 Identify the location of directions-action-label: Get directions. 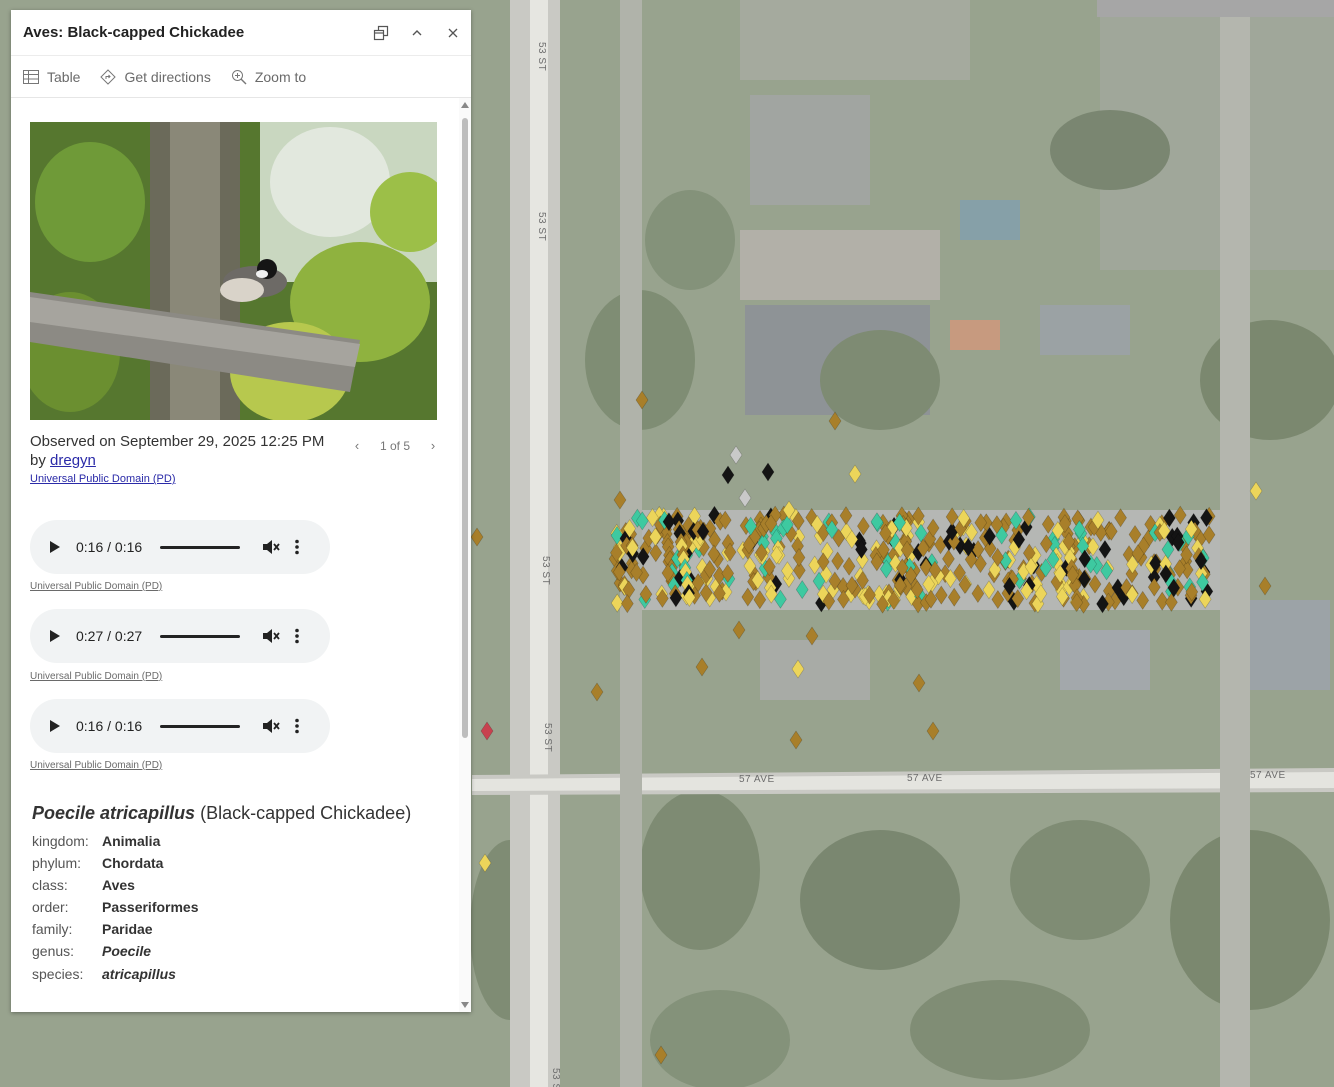
(167, 76).